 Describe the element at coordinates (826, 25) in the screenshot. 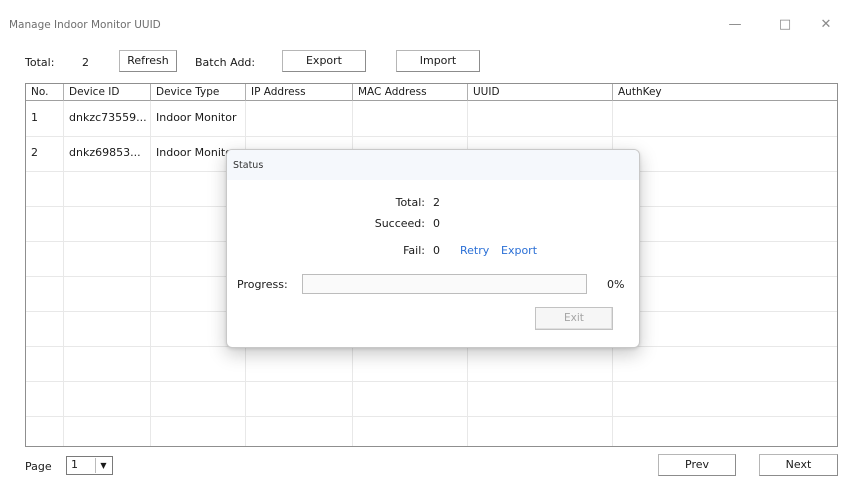

I see `close-button: ✕` at that location.